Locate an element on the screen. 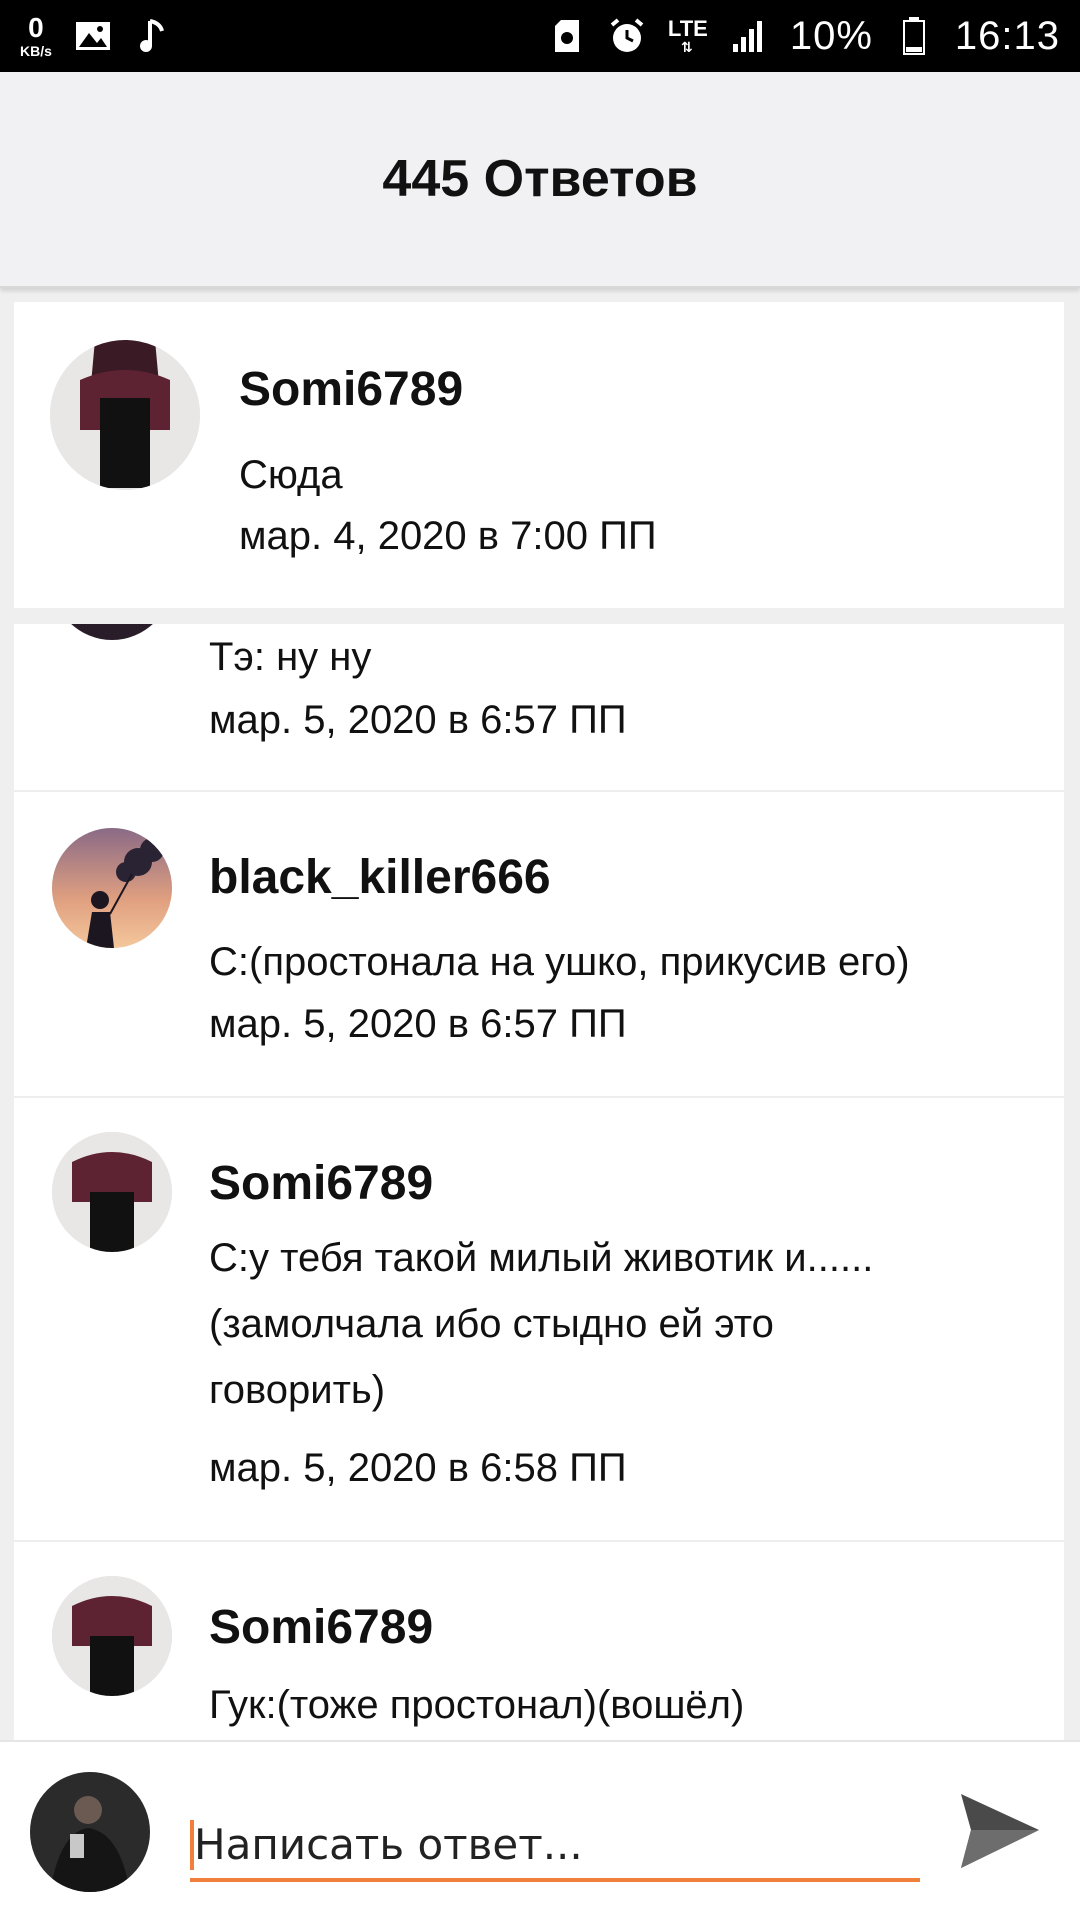  music-note-icon is located at coordinates (153, 36).